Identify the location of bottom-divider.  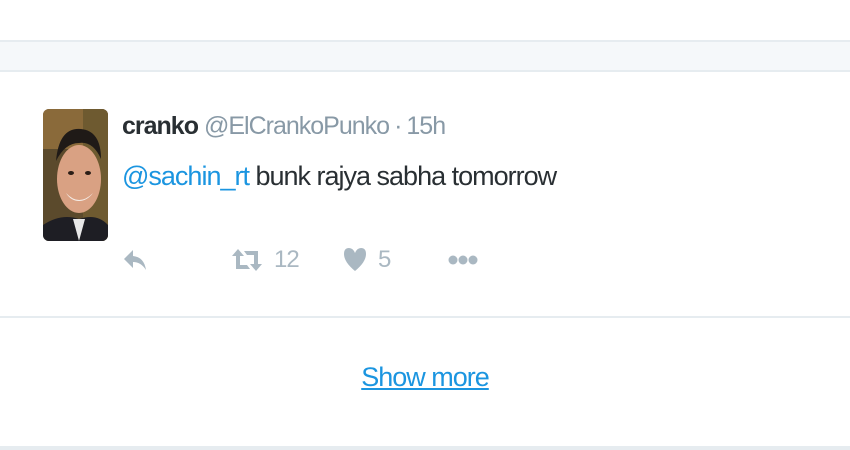
(425, 448).